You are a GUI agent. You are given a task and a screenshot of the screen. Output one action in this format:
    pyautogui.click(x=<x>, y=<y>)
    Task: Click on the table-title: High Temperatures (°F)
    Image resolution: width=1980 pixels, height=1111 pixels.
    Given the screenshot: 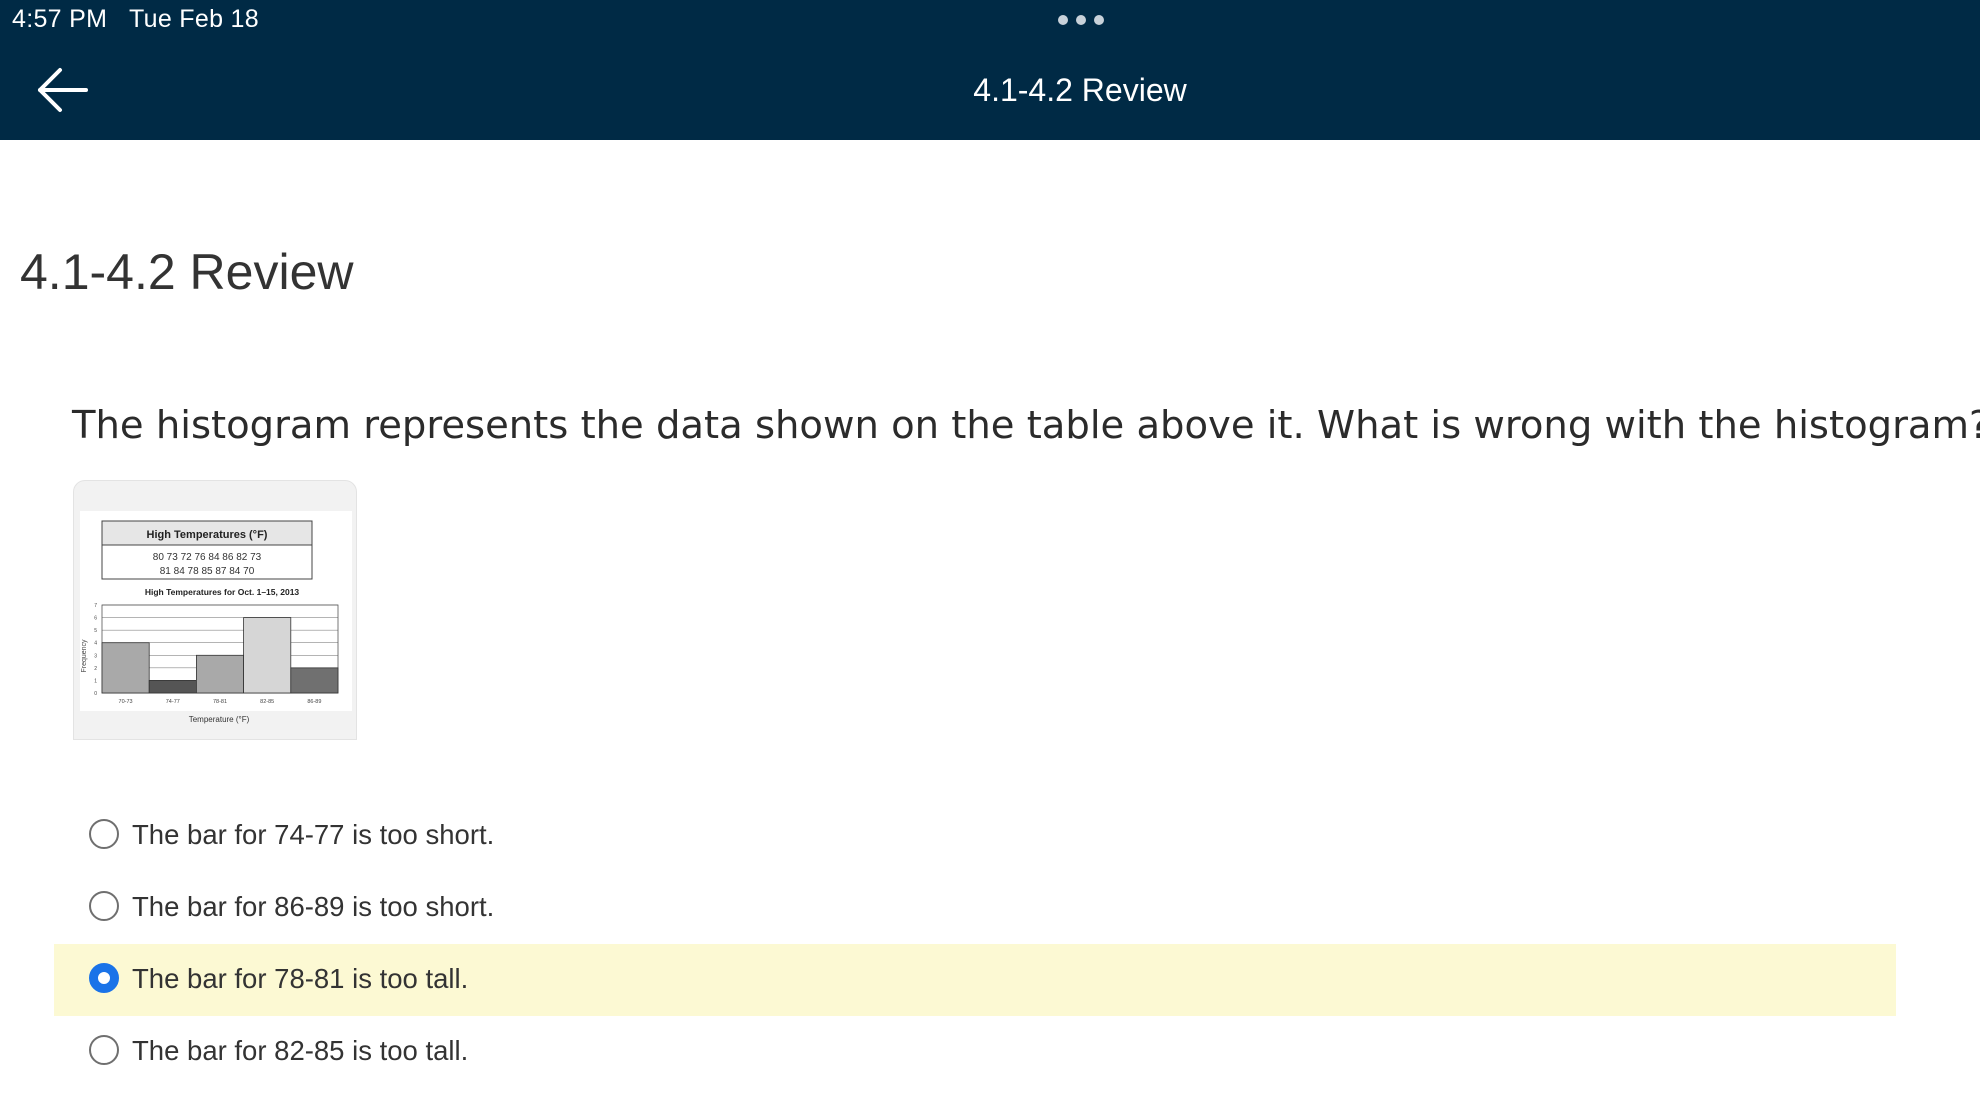 What is the action you would take?
    pyautogui.click(x=207, y=535)
    